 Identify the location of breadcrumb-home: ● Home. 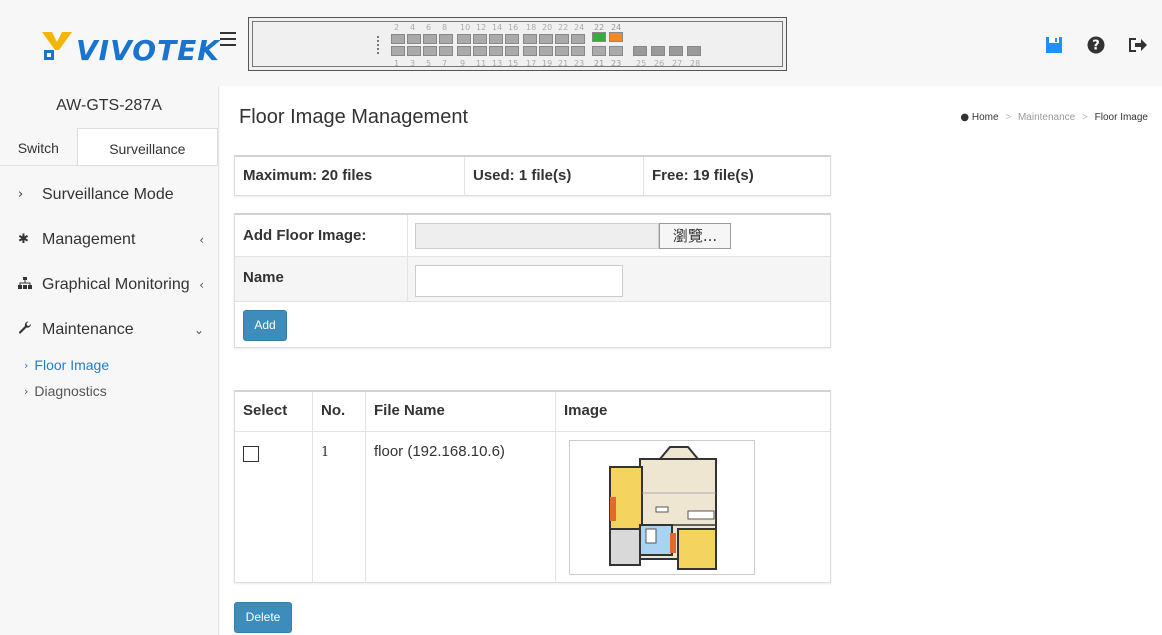
(980, 117).